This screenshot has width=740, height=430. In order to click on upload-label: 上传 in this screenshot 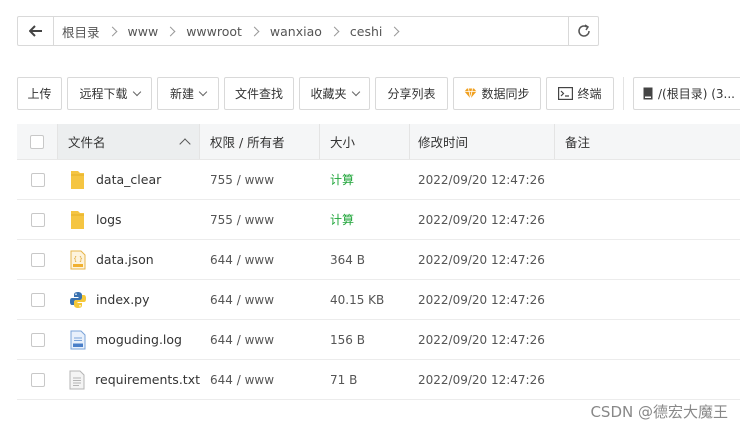, I will do `click(39, 94)`.